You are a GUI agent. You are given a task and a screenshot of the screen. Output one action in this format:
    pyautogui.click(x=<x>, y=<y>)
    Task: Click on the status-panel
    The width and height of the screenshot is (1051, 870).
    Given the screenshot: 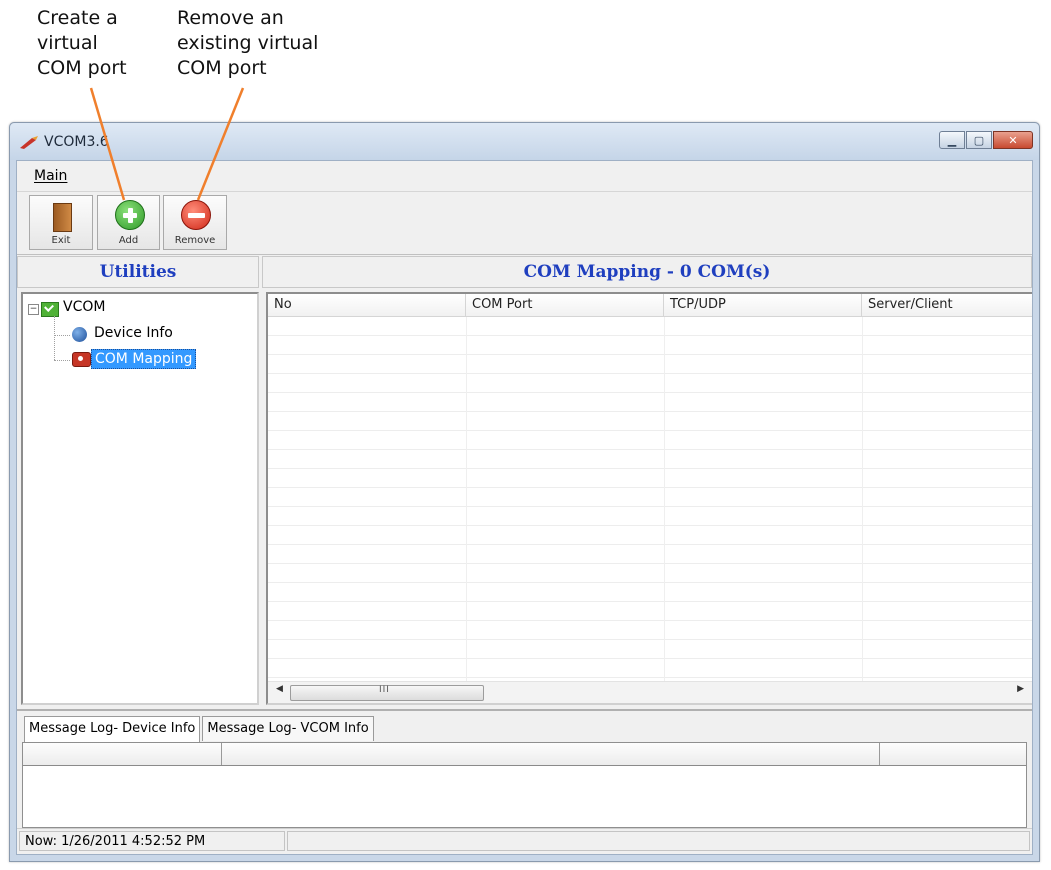 What is the action you would take?
    pyautogui.click(x=658, y=841)
    